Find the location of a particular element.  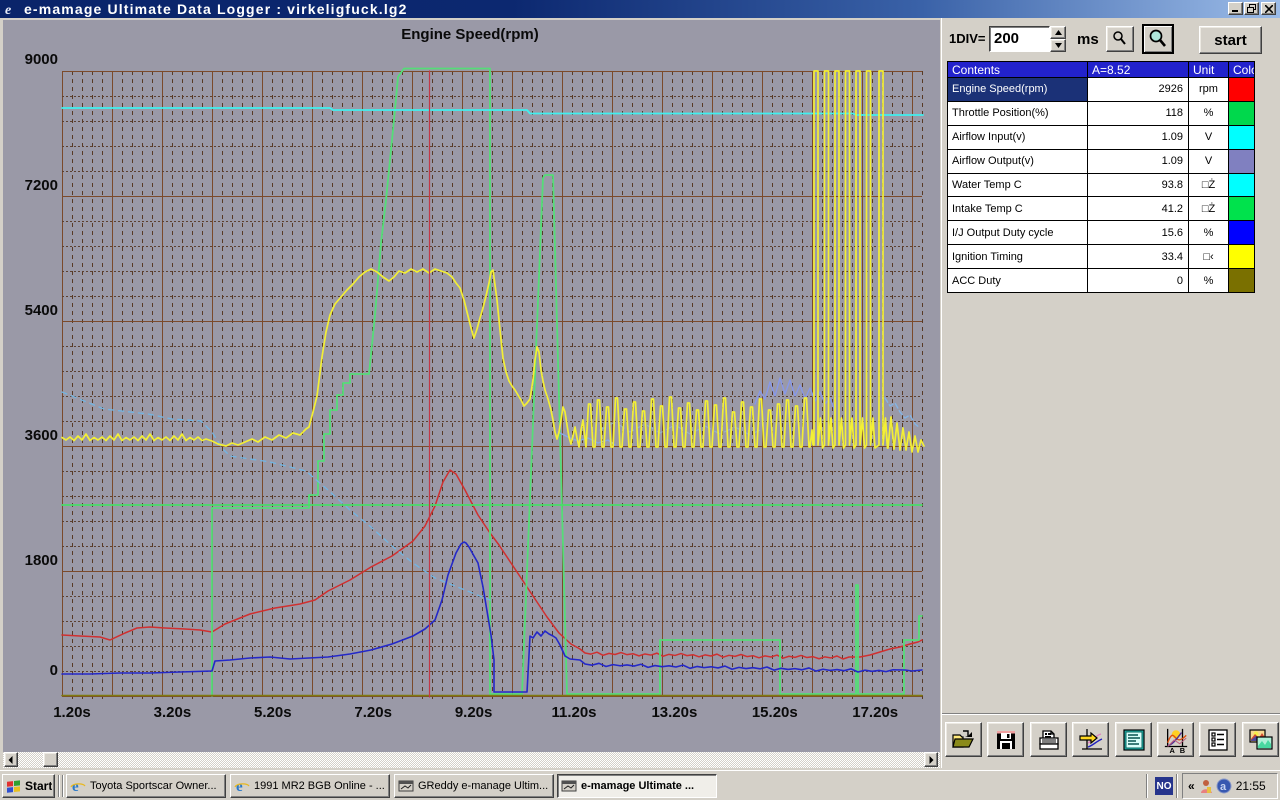

svg-text: 13.20s is located at coordinates (674, 712).